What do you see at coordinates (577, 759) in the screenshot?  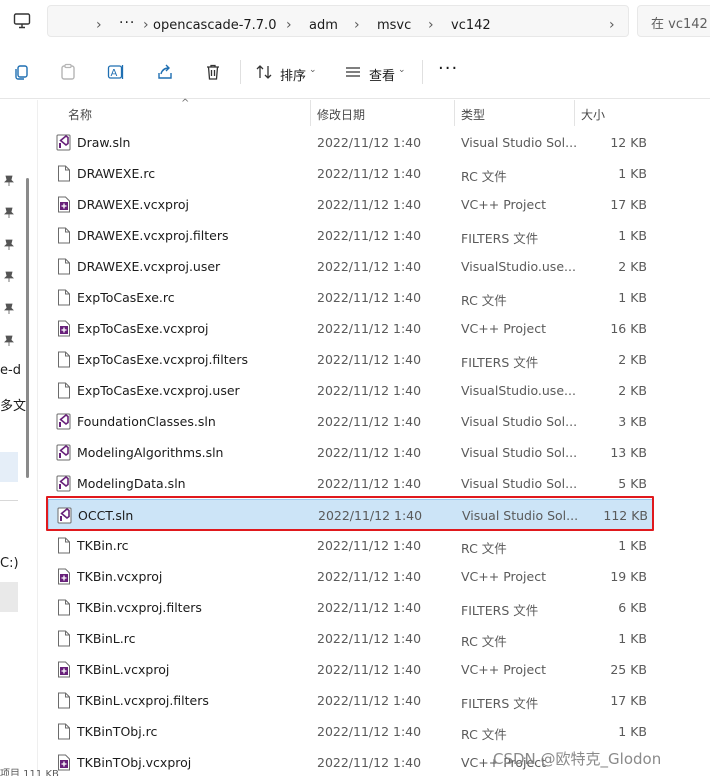 I see `watermark: CSDN @欧特克_Glodon` at bounding box center [577, 759].